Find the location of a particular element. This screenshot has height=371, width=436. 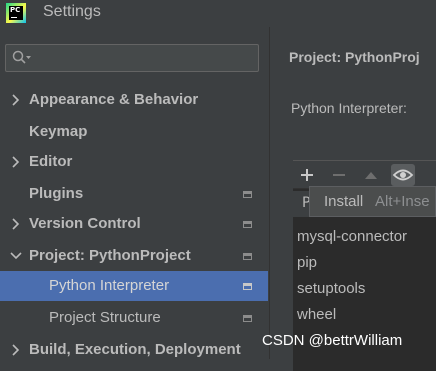

install-tooltip: Install Alt+Inse is located at coordinates (372, 201).